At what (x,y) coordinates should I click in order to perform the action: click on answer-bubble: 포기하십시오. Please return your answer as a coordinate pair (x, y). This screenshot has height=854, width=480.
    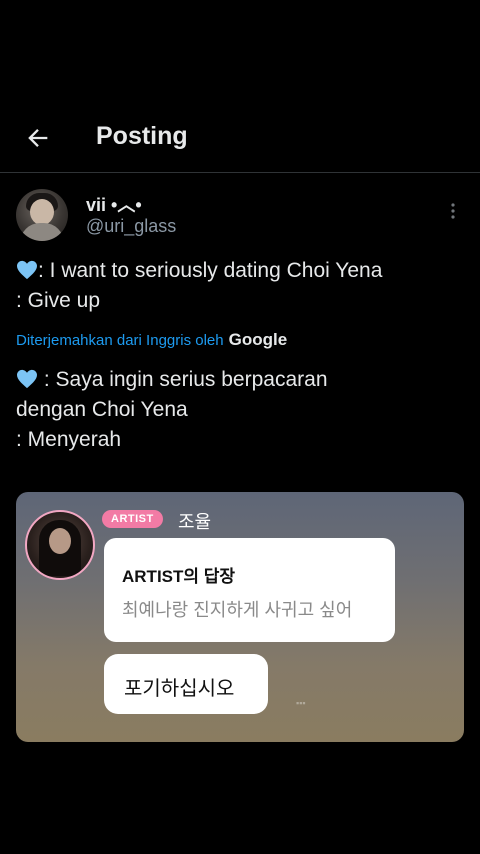
    Looking at the image, I should click on (186, 684).